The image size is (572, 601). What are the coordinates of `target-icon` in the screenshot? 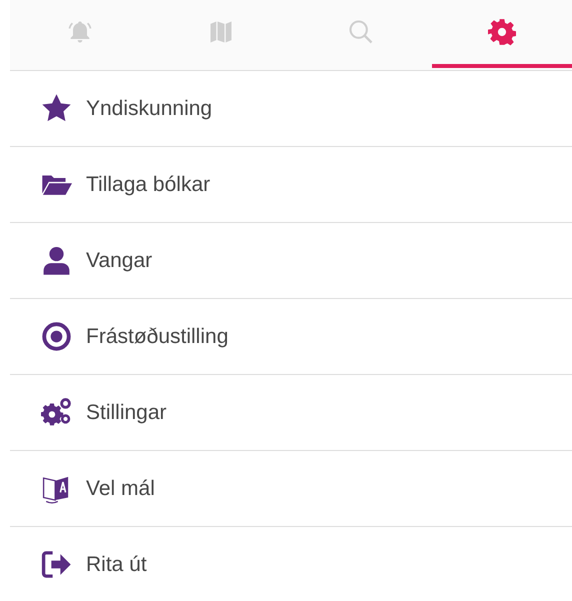 It's located at (56, 336).